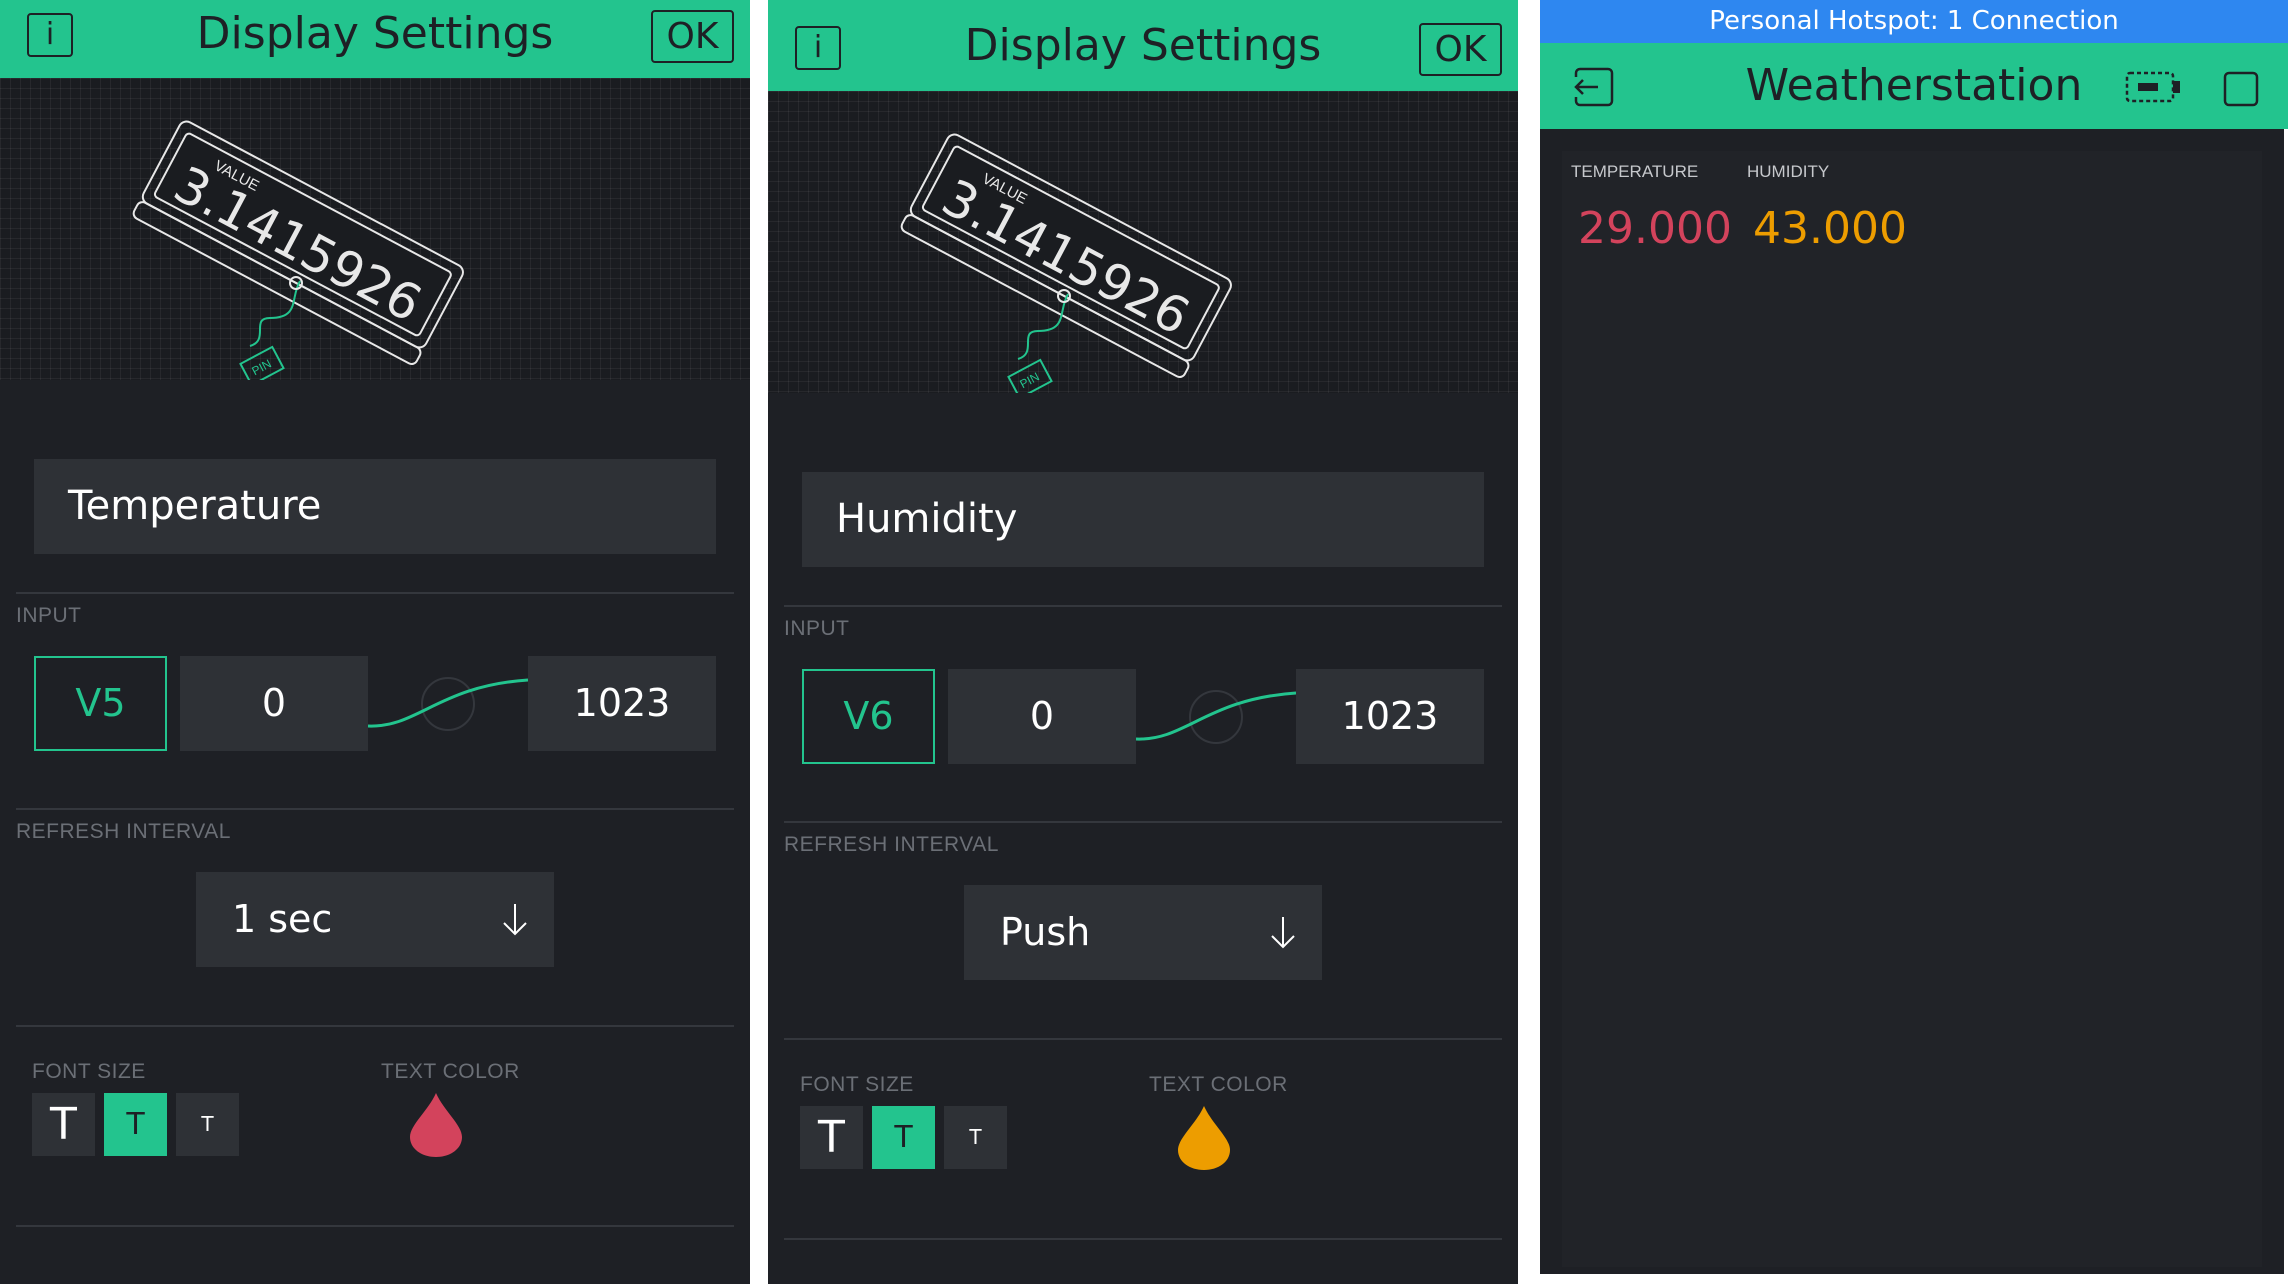  Describe the element at coordinates (375, 506) in the screenshot. I see `widget-name-field: Temperature` at that location.